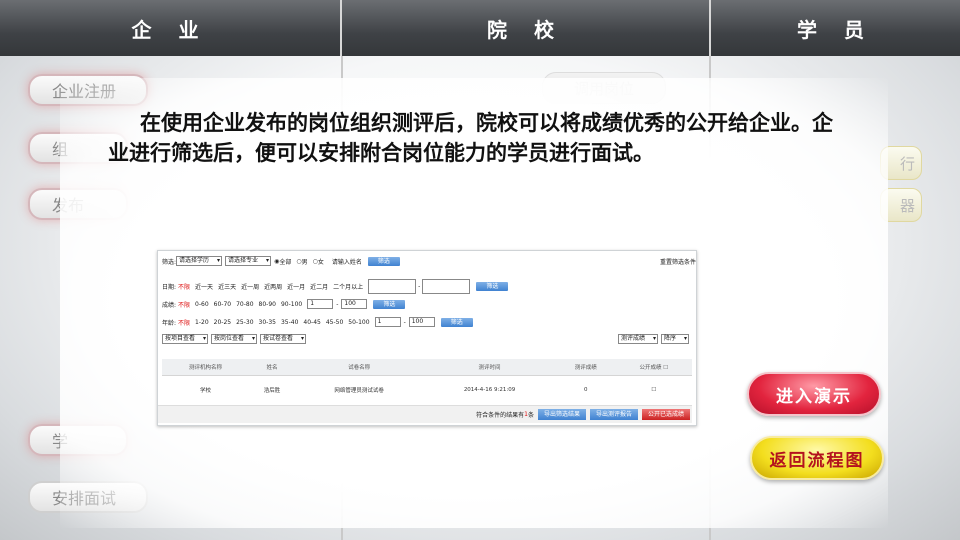  Describe the element at coordinates (222, 304) in the screenshot. I see `score-option: 60-70` at that location.